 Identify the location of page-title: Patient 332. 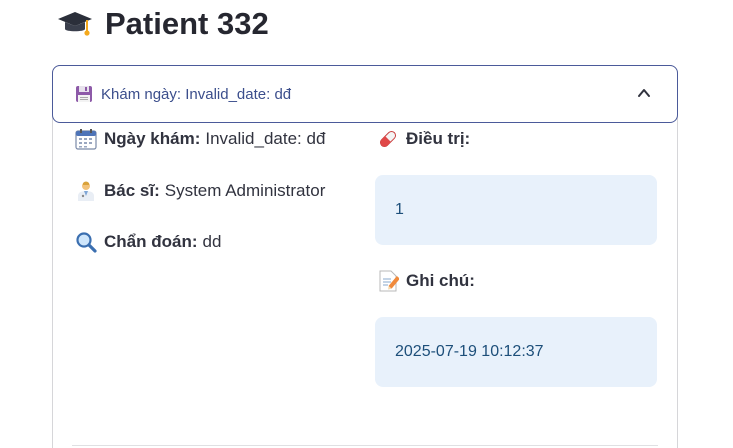
(163, 24).